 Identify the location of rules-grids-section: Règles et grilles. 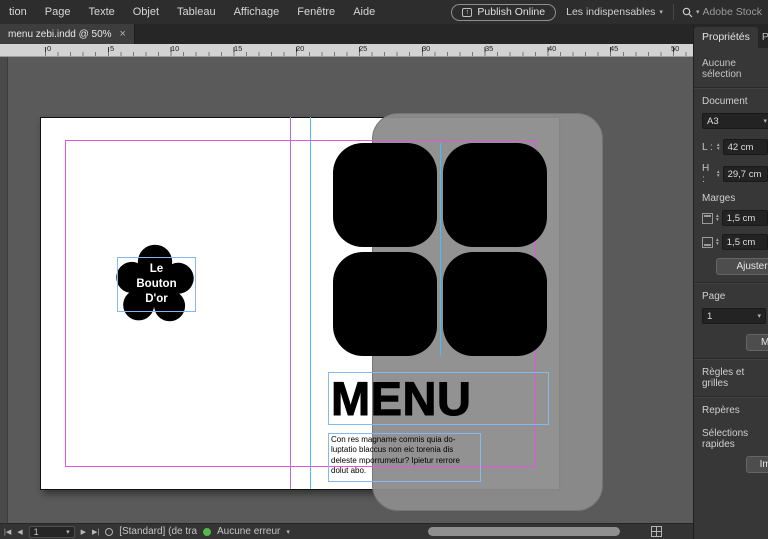
(735, 378).